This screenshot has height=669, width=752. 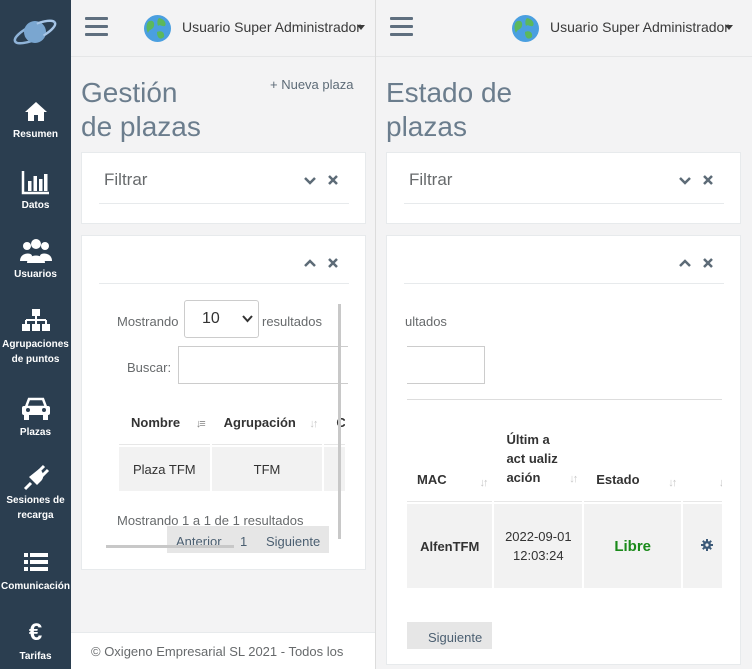 I want to click on sidebar-item-label: Sesiones de recarga, so click(x=35, y=508).